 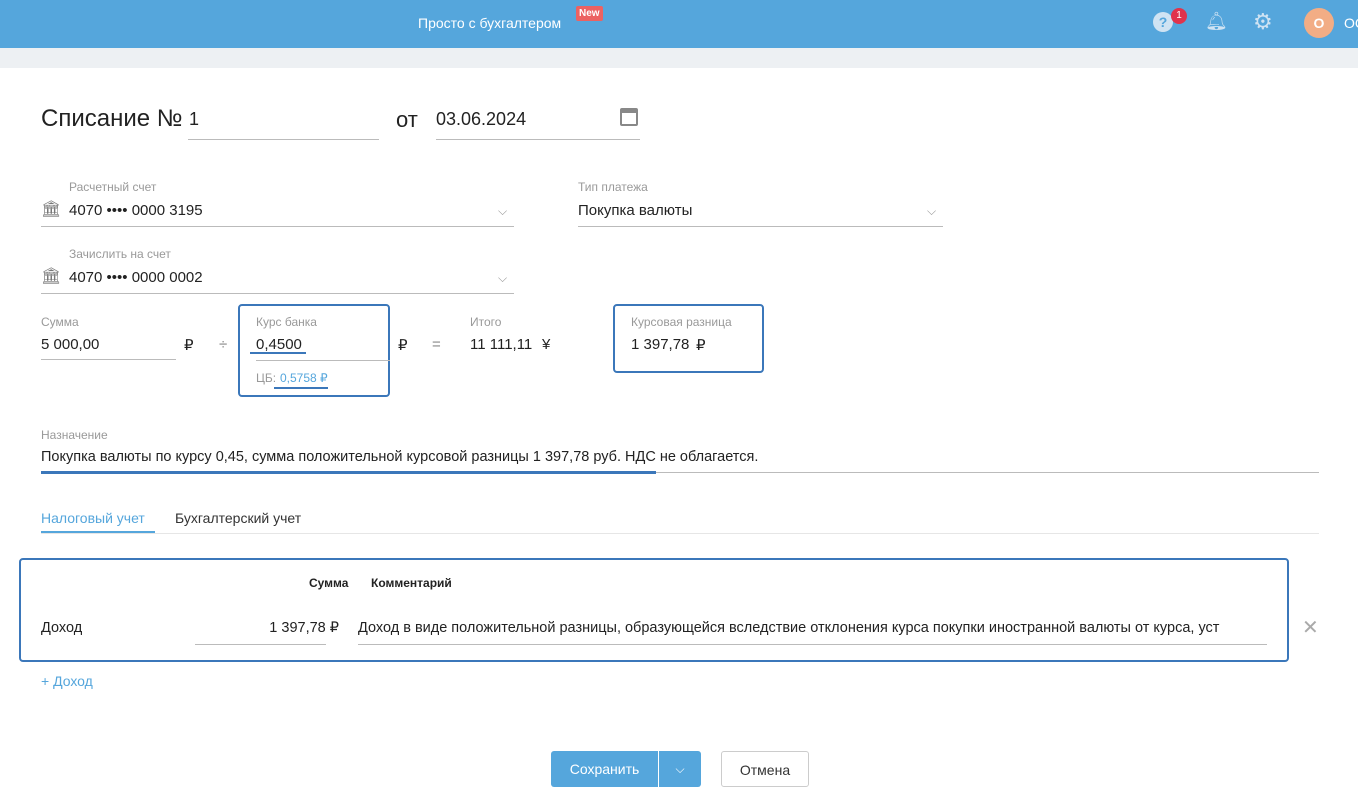 What do you see at coordinates (629, 117) in the screenshot?
I see `calendar-icon` at bounding box center [629, 117].